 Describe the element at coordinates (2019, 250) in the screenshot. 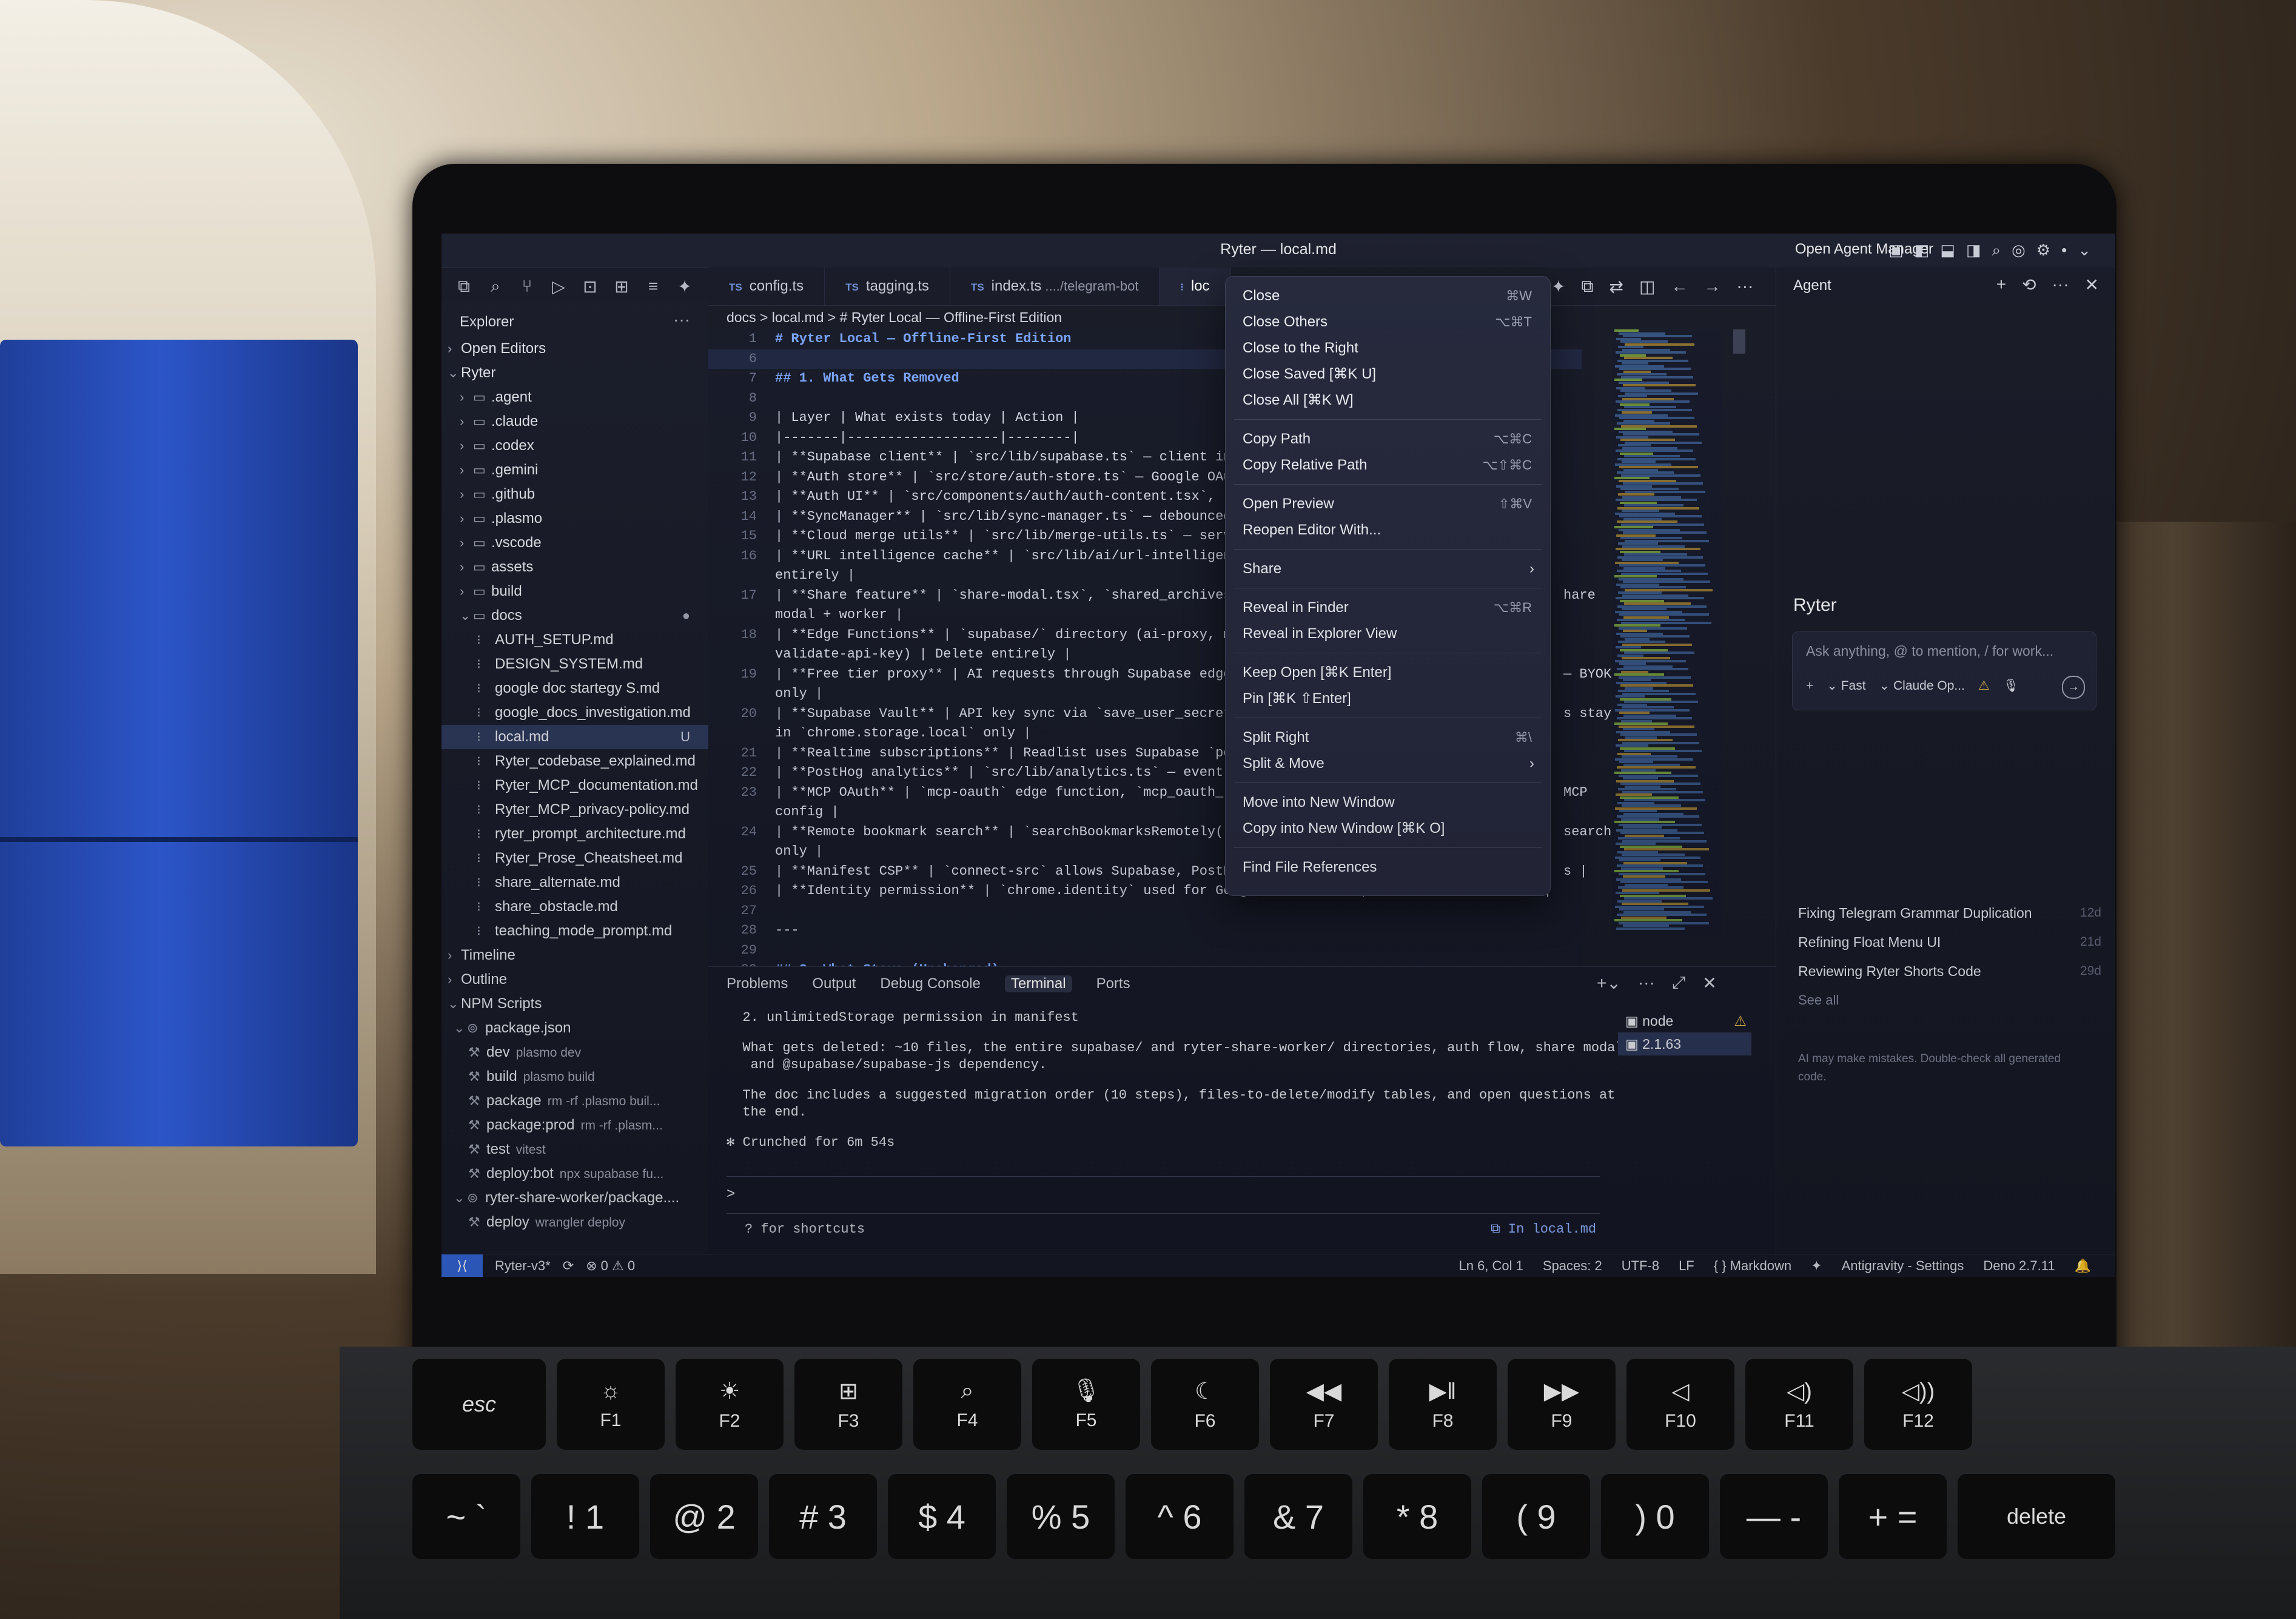

I see `account-icon: ◎` at that location.